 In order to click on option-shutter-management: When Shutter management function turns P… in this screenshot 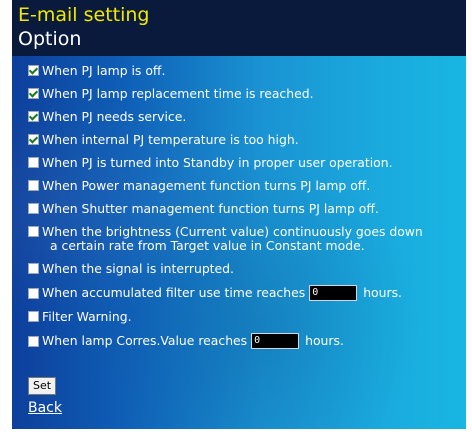, I will do `click(247, 209)`.